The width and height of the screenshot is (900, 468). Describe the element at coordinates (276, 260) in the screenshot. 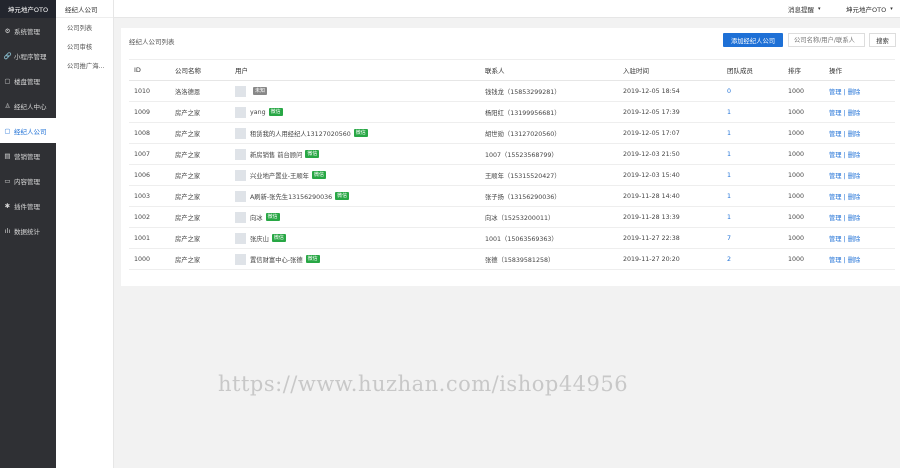

I see `user-name: 置信财富中心-张德` at that location.